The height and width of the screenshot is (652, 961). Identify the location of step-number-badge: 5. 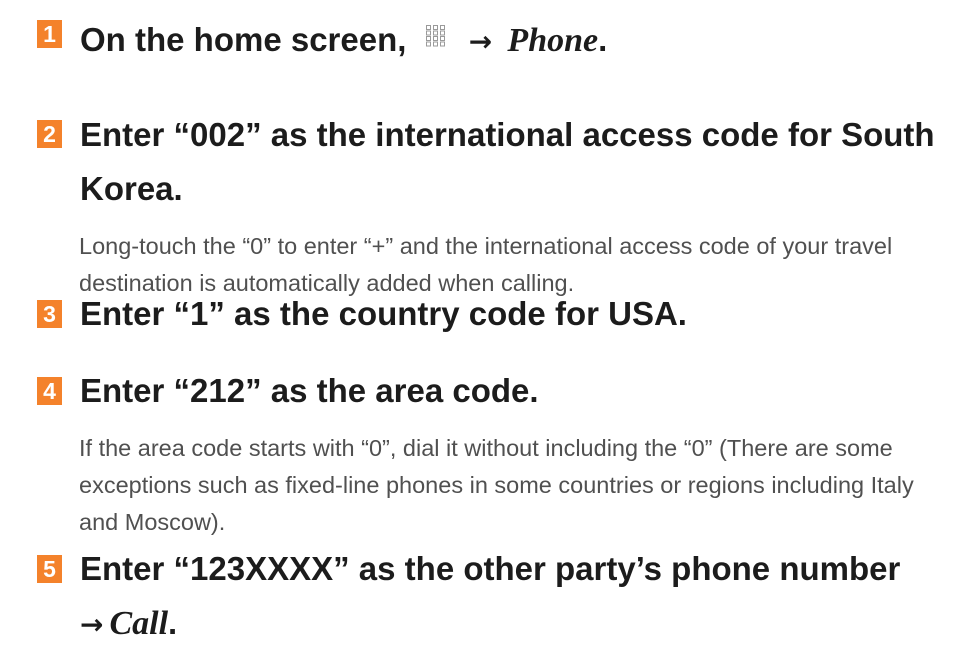
(49, 569).